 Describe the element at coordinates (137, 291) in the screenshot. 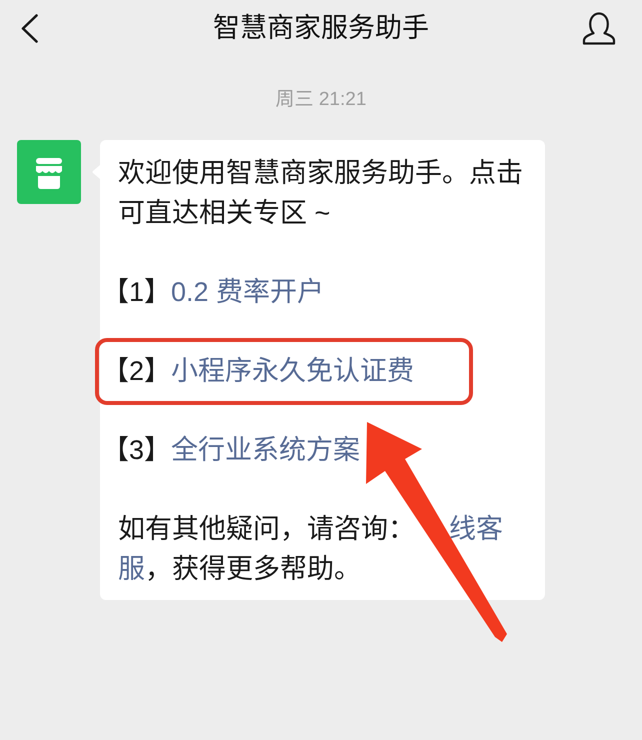

I see `option-number: 【1】` at that location.